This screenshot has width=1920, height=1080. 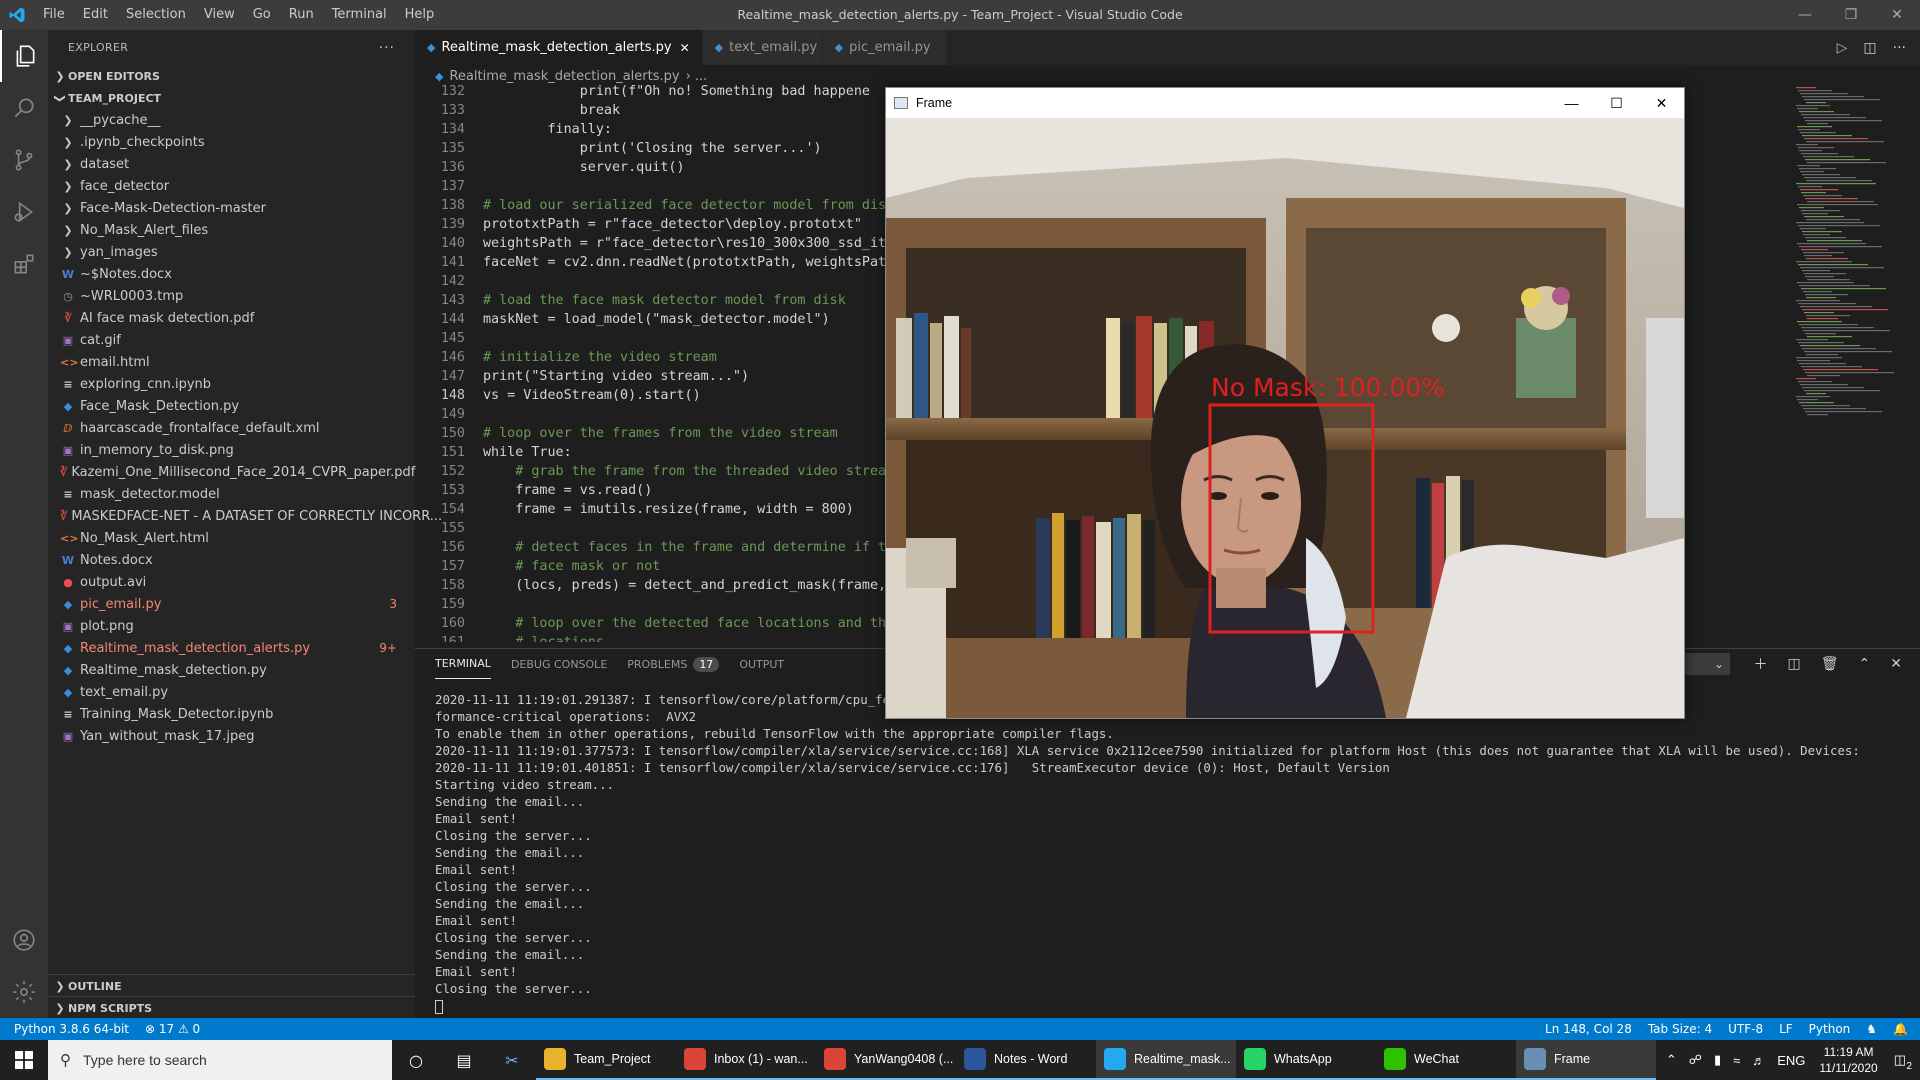 I want to click on tree-file: ⅅhaarcascade_frontalface_default.xml, so click(x=231, y=428).